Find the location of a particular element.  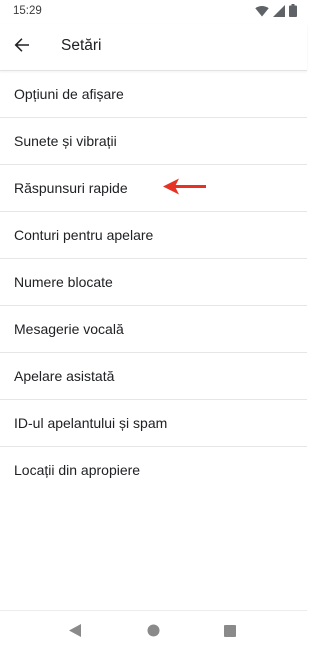

navigation-bar is located at coordinates (153, 629).